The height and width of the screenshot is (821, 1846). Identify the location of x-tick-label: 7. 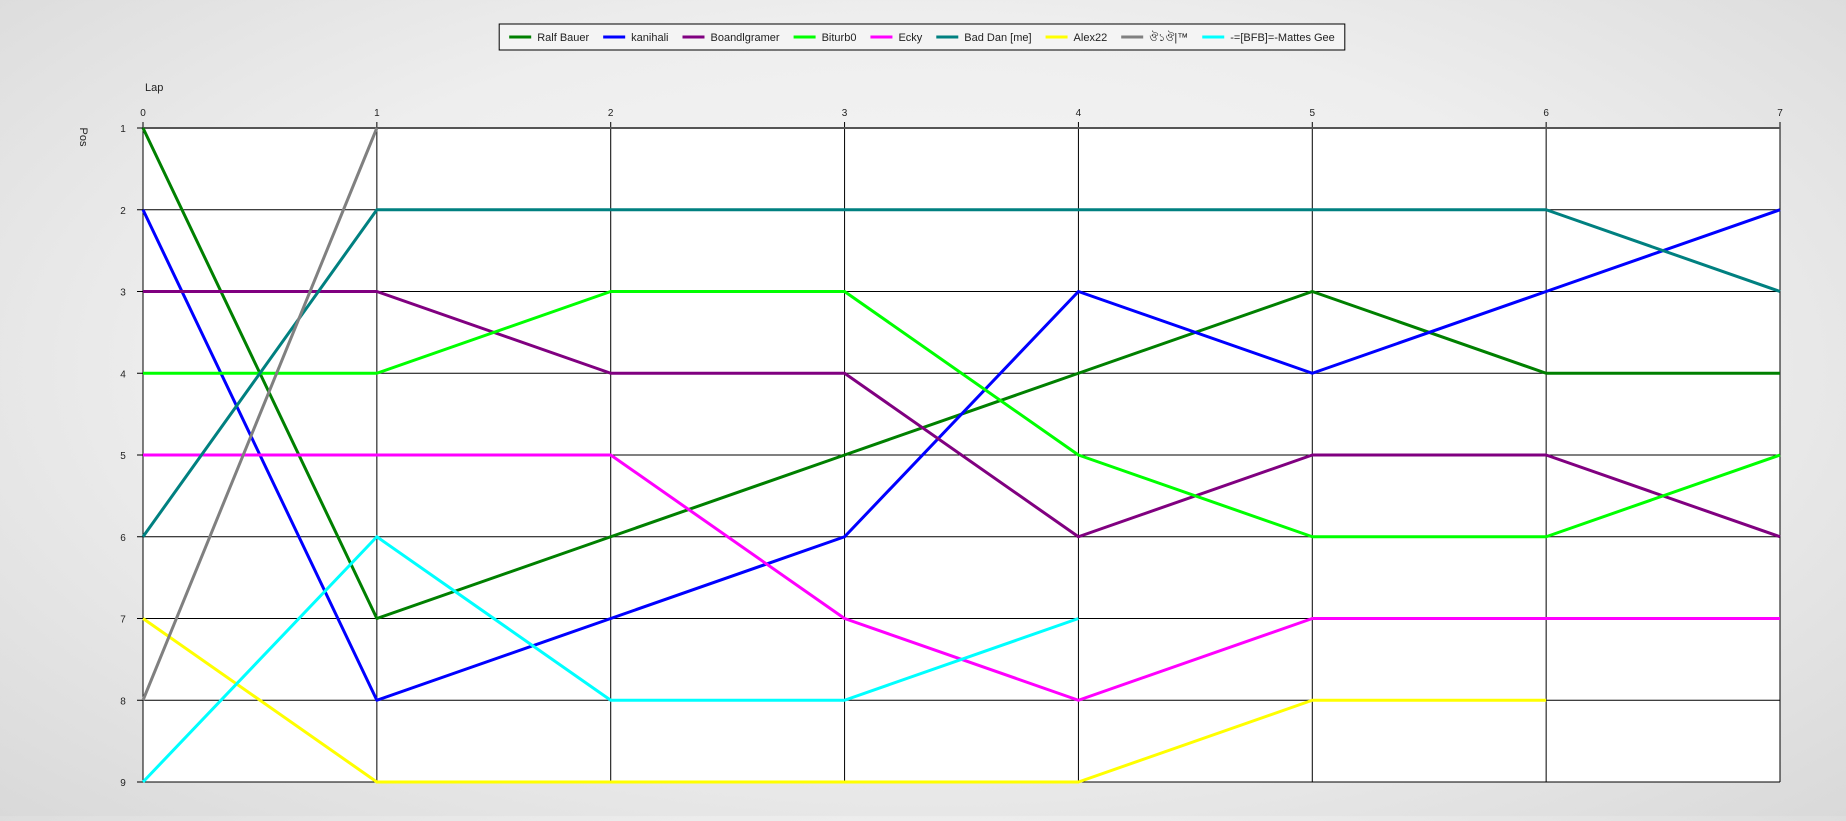
(1780, 113).